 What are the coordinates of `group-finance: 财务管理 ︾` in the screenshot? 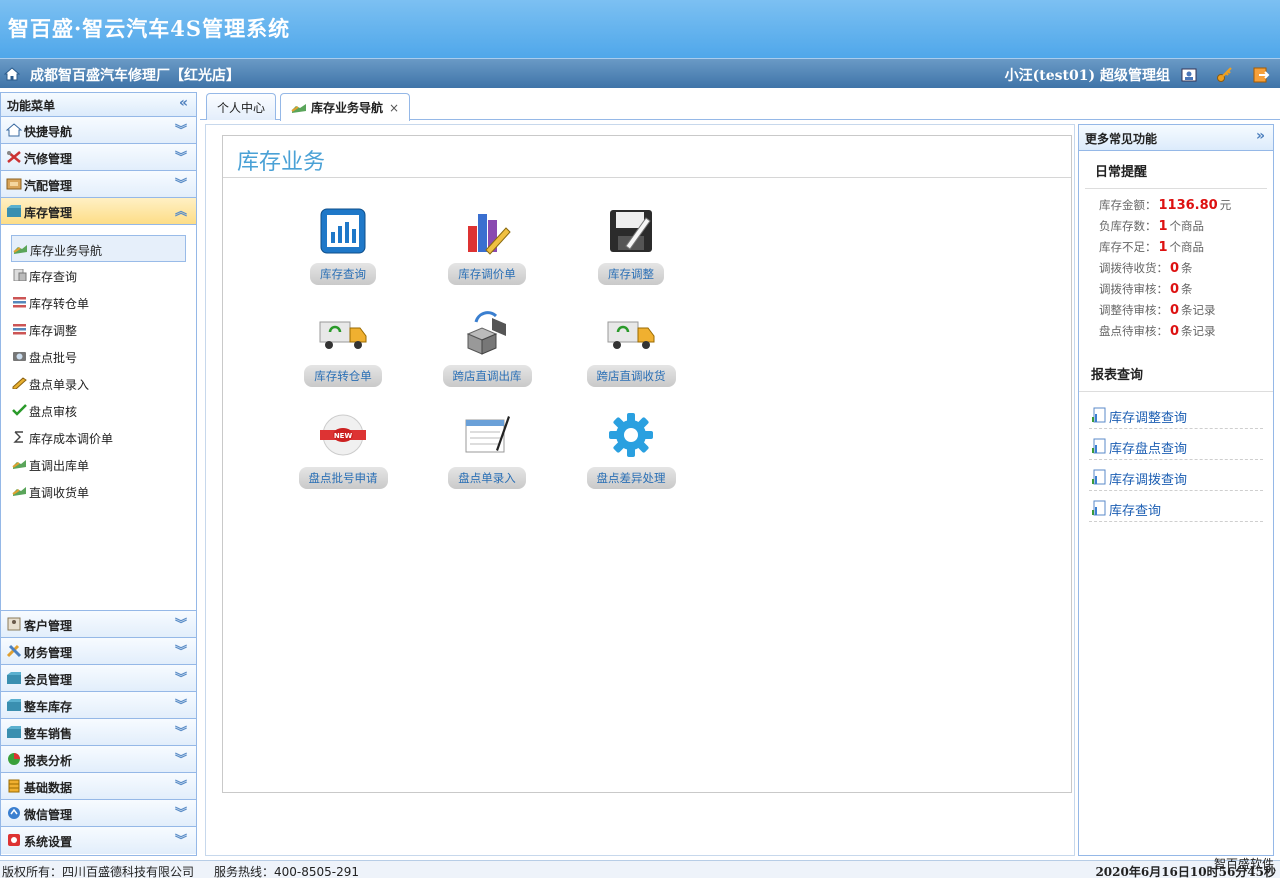 It's located at (98, 651).